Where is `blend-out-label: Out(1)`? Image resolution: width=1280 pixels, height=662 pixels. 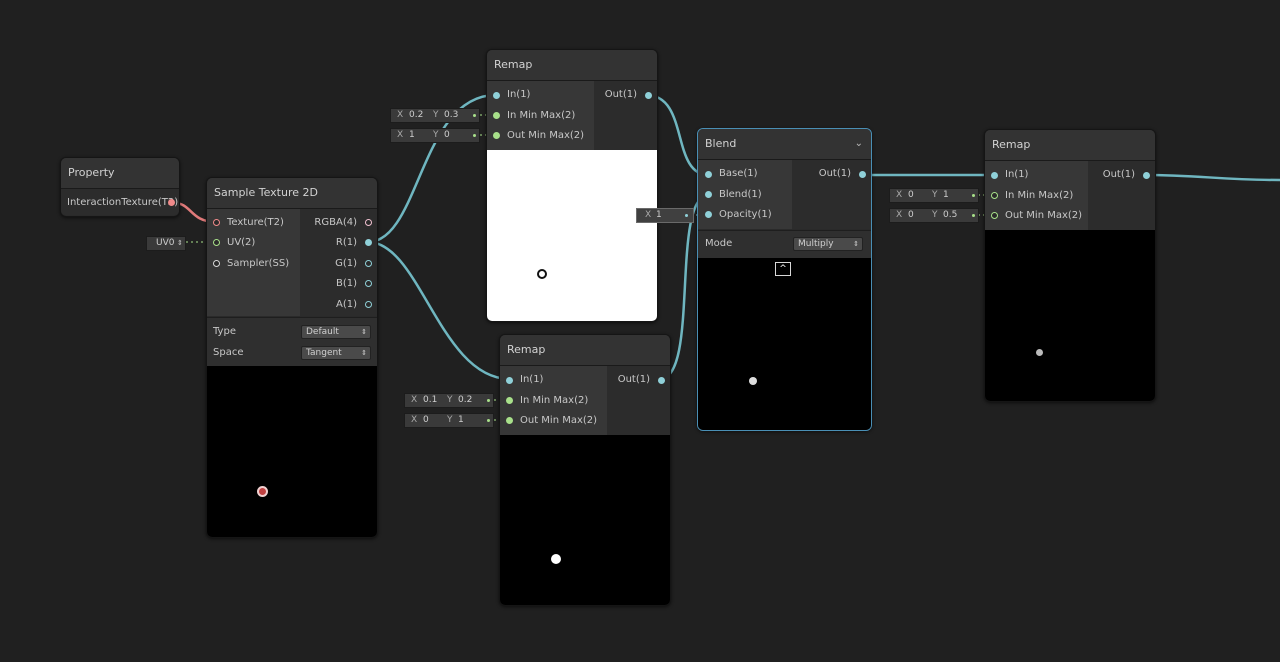
blend-out-label: Out(1) is located at coordinates (834, 173).